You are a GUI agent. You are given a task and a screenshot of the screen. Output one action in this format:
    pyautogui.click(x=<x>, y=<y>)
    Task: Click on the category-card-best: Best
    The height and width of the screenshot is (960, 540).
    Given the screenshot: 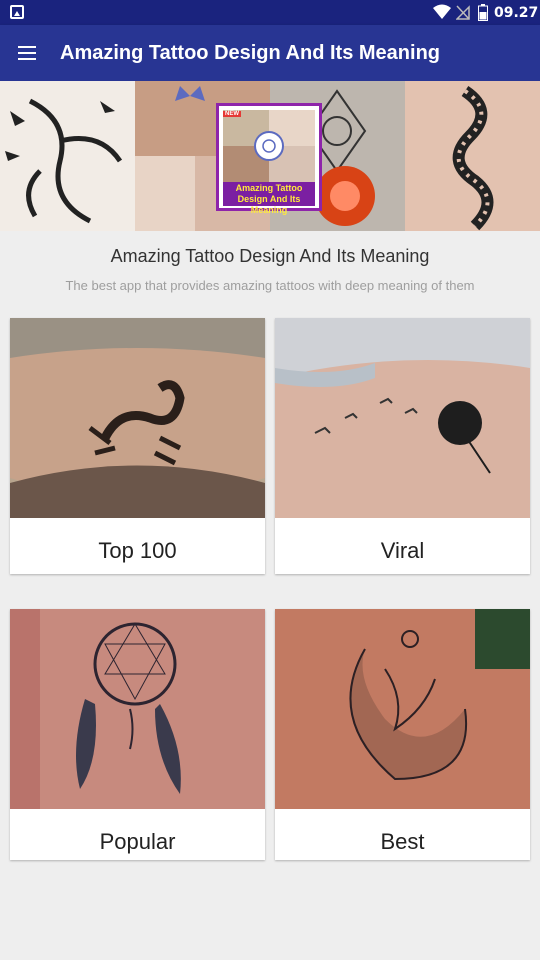 What is the action you would take?
    pyautogui.click(x=402, y=734)
    